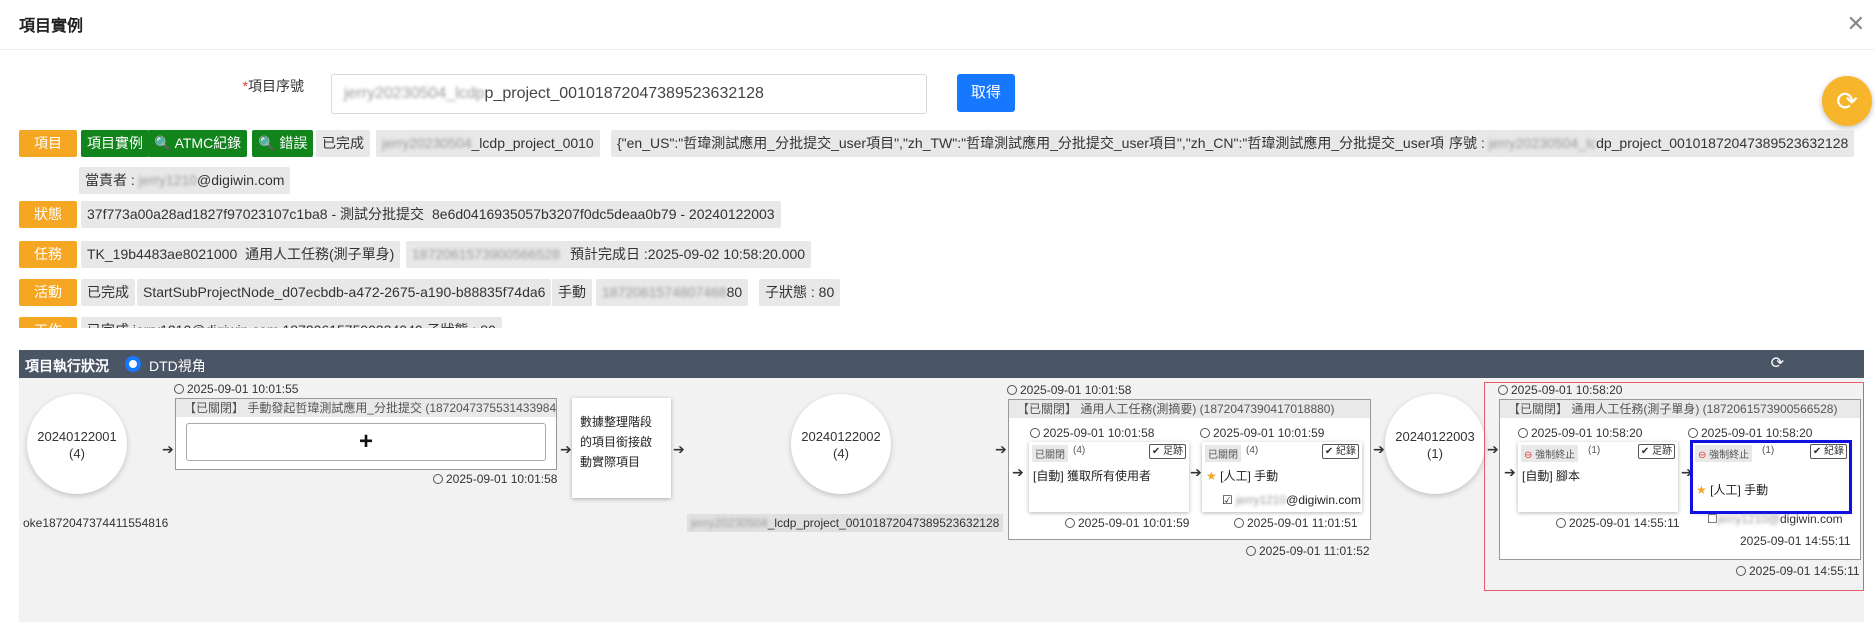 The height and width of the screenshot is (622, 1875). What do you see at coordinates (986, 93) in the screenshot?
I see `get-button: 取得` at bounding box center [986, 93].